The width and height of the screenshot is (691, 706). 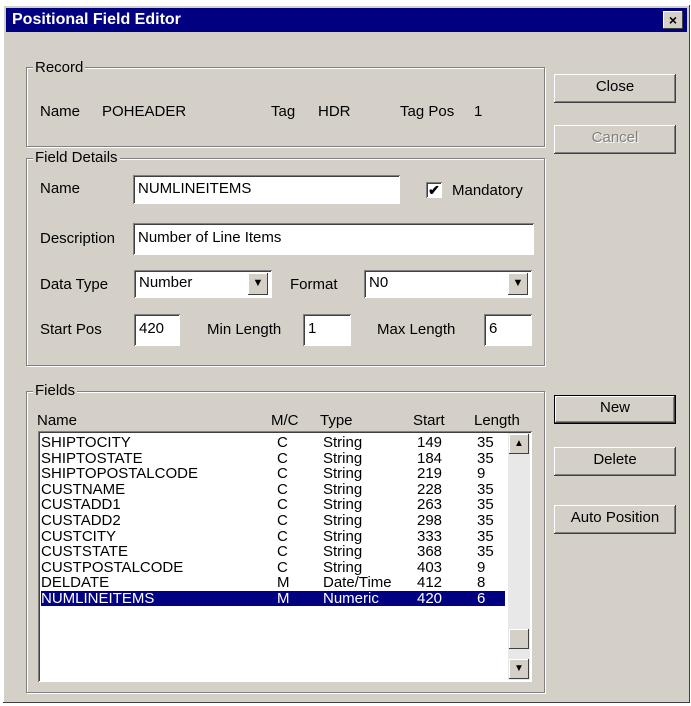 What do you see at coordinates (59, 67) in the screenshot?
I see `record-legend: Record` at bounding box center [59, 67].